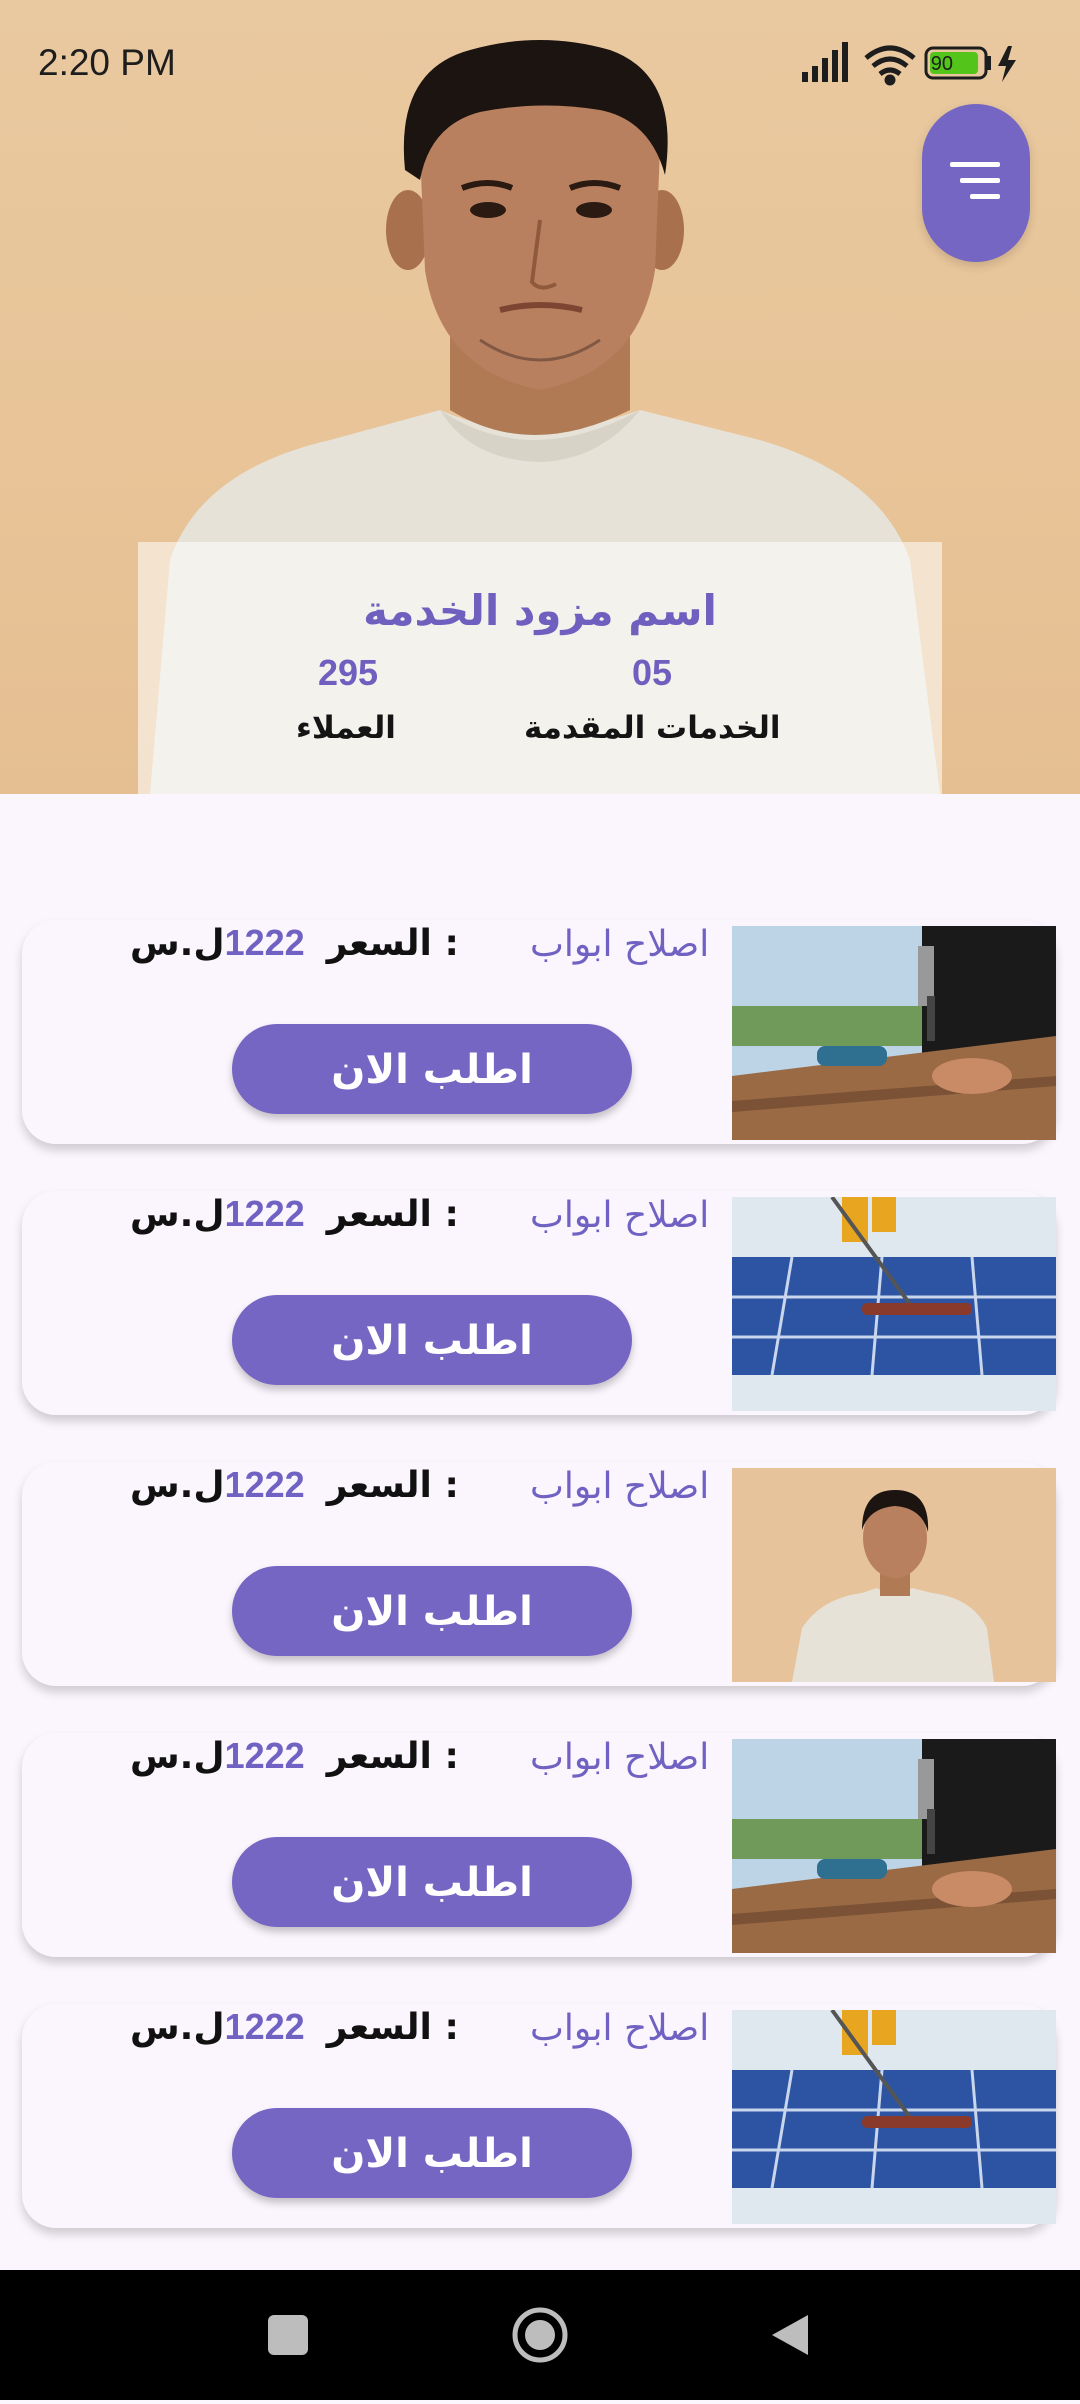  I want to click on clients-count: 295, so click(348, 672).